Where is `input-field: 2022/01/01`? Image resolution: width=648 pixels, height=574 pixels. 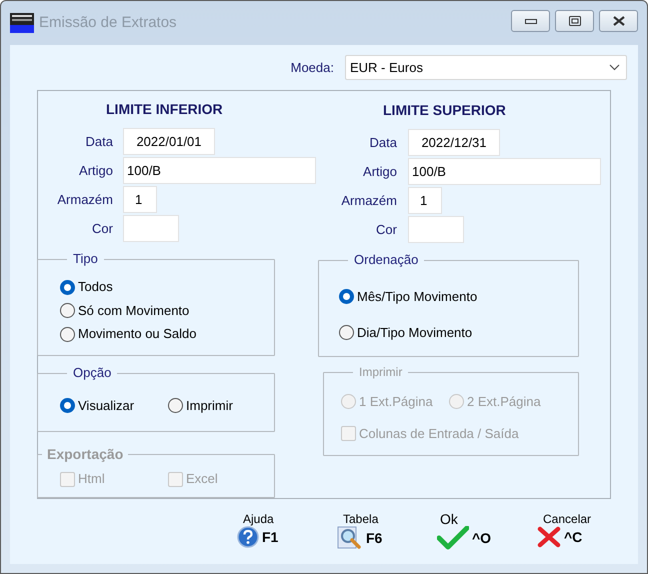
input-field: 2022/01/01 is located at coordinates (169, 142).